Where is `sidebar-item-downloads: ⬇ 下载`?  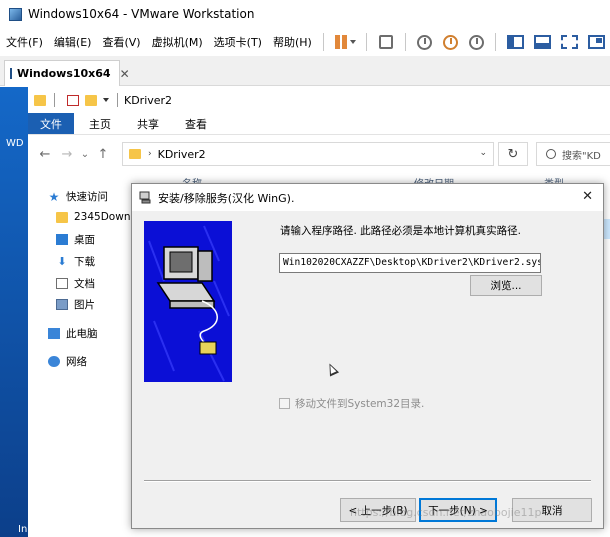
sidebar-item-downloads: ⬇ 下载 is located at coordinates (75, 261).